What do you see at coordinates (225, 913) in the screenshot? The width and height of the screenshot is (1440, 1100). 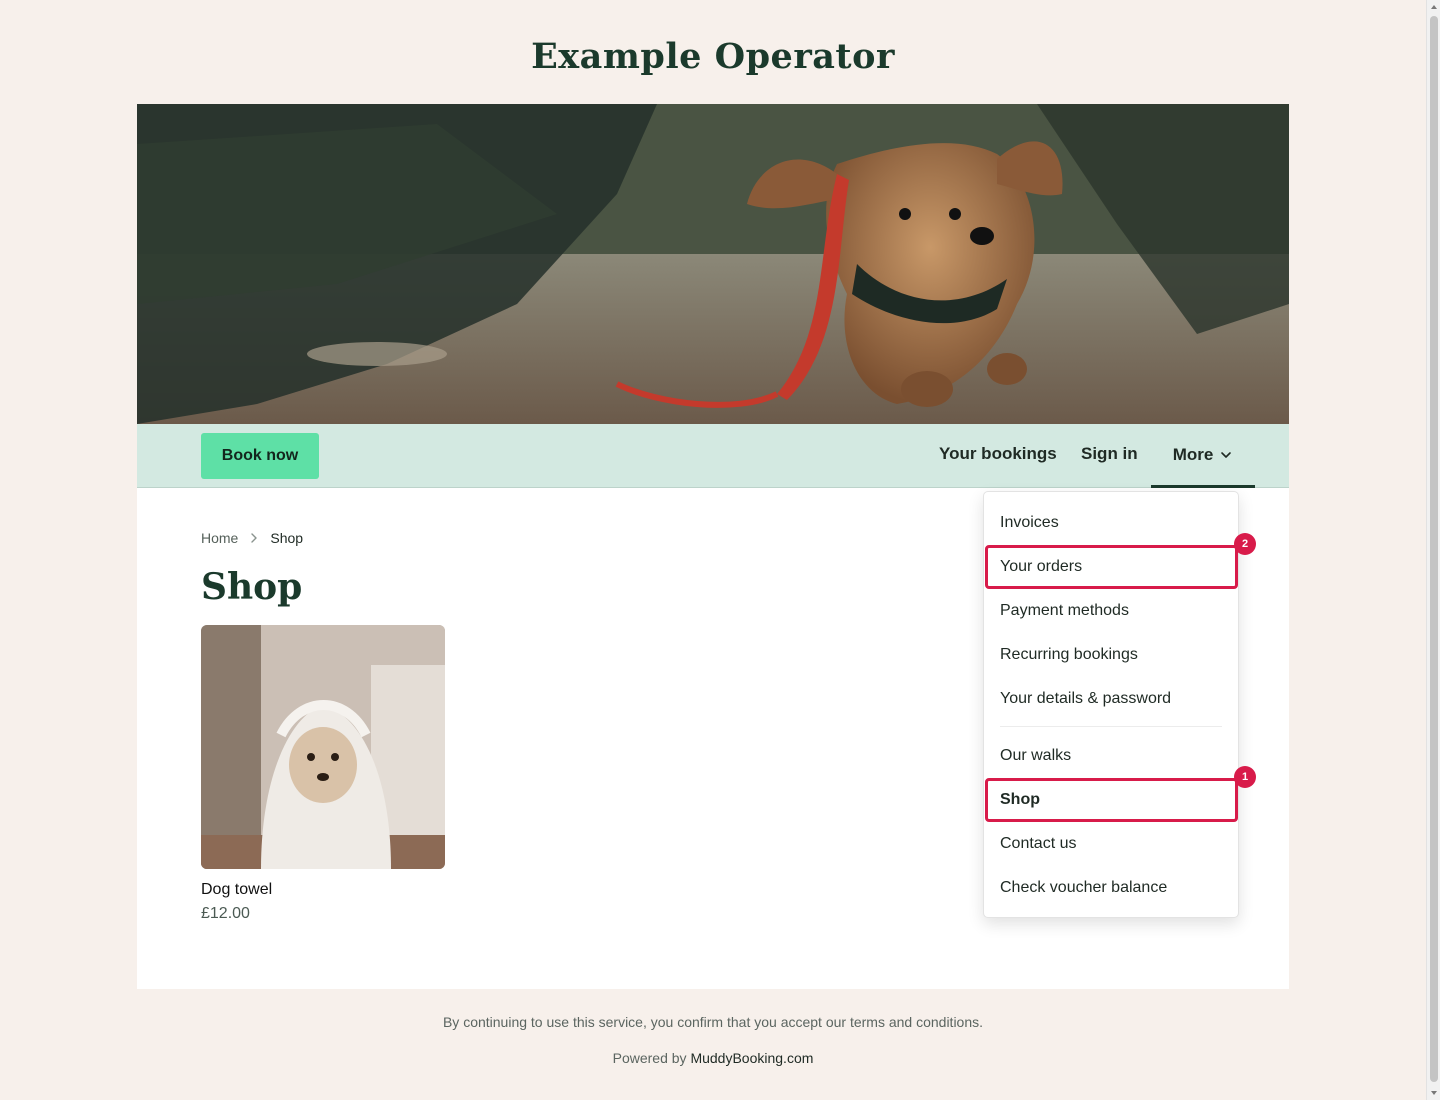 I see `product-price: £12.00` at bounding box center [225, 913].